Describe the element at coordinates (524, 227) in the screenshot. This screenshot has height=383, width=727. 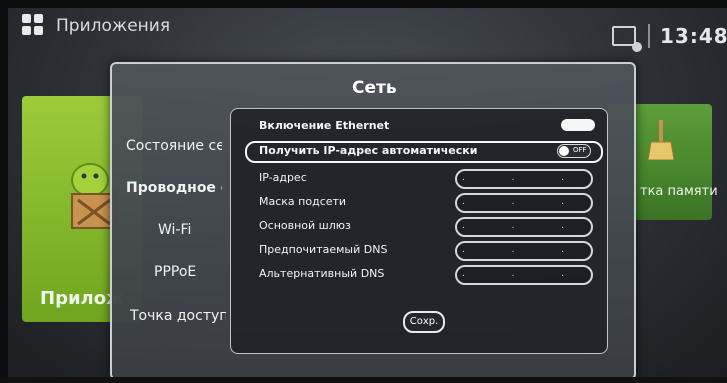
I see `gateway-input: . . .` at that location.